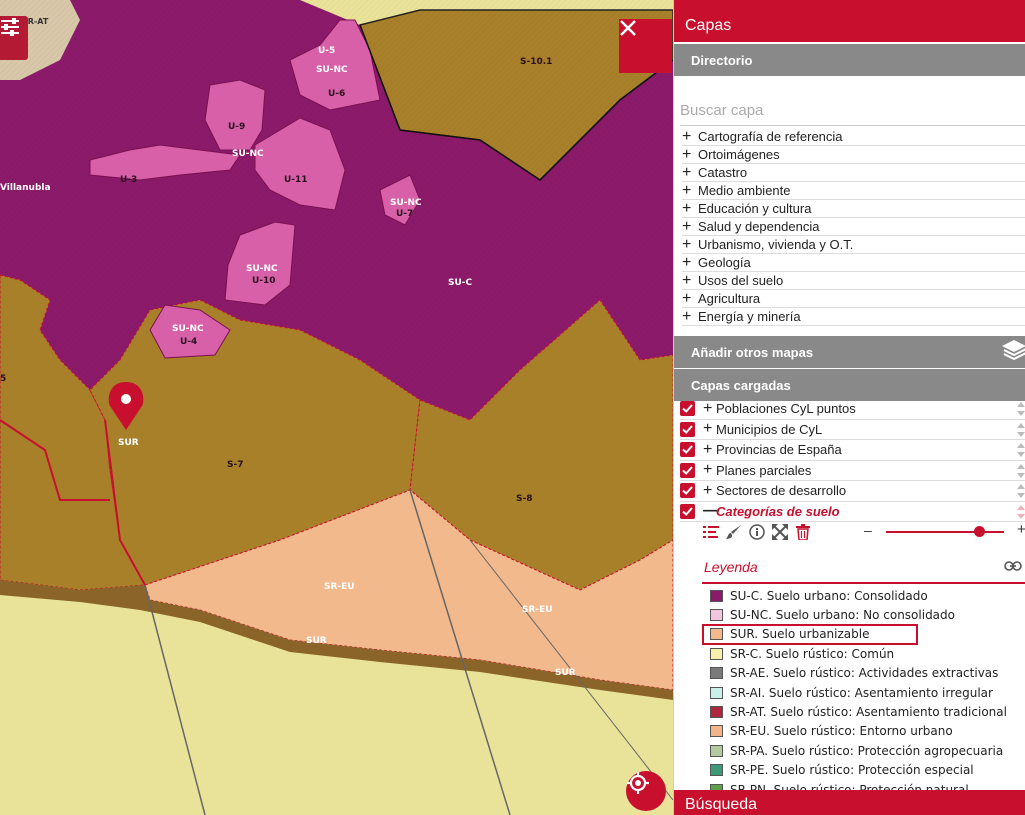 Image resolution: width=1025 pixels, height=815 pixels. I want to click on category-label: Ortoimágenes, so click(739, 154).